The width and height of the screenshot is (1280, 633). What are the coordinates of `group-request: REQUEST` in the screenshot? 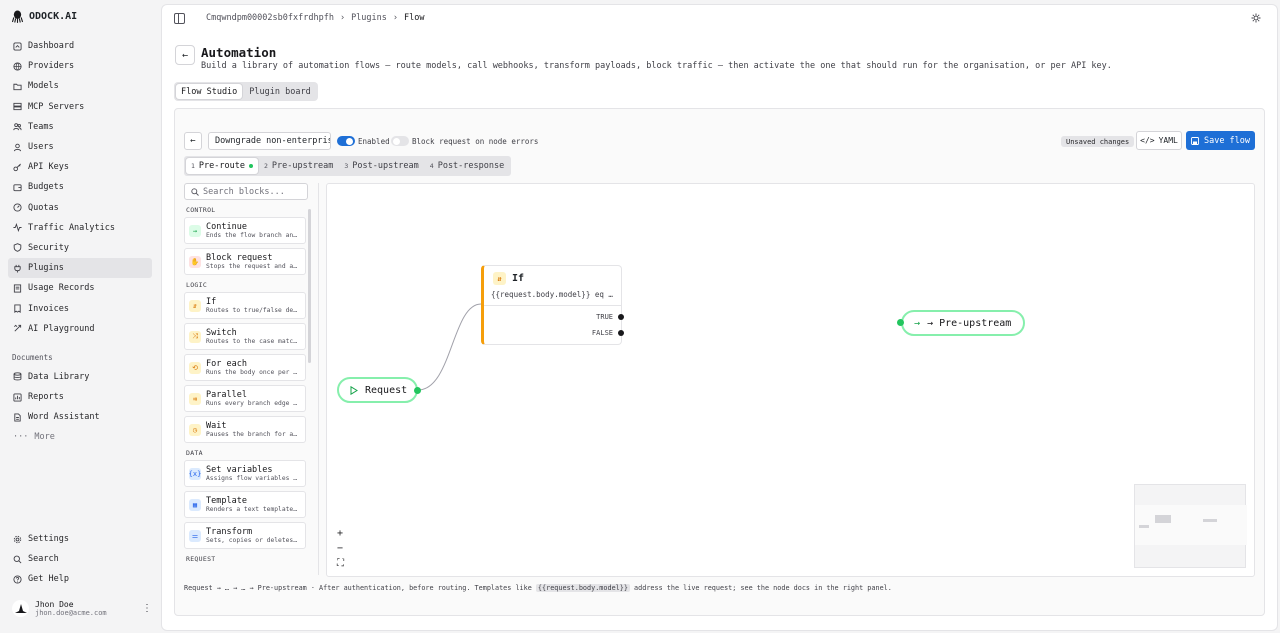 It's located at (201, 559).